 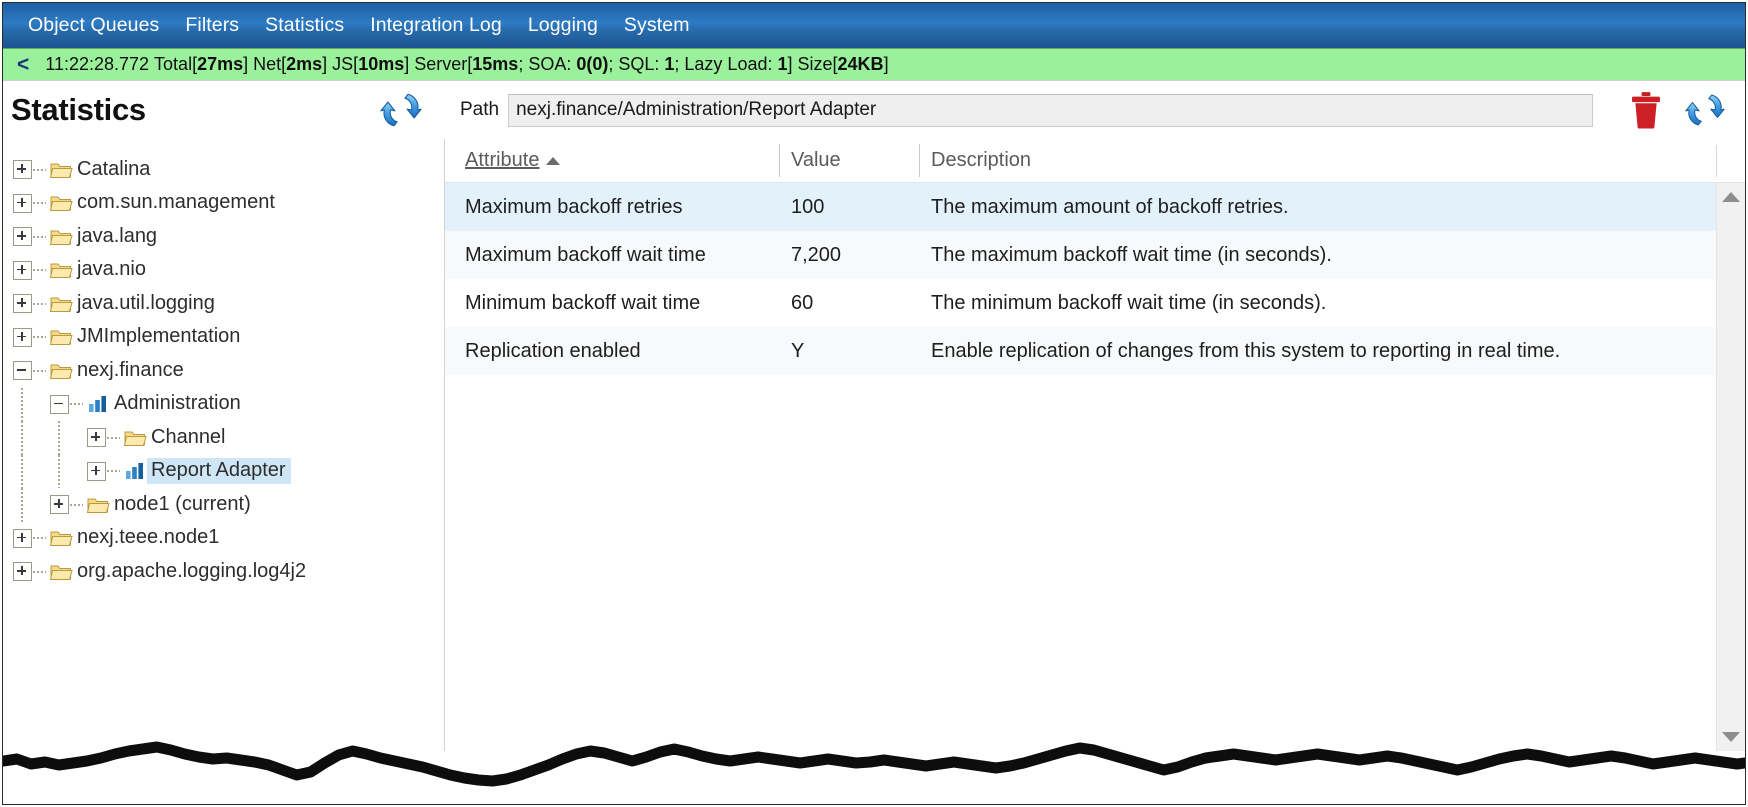 What do you see at coordinates (130, 369) in the screenshot?
I see `tree-item-label: nexj.finance` at bounding box center [130, 369].